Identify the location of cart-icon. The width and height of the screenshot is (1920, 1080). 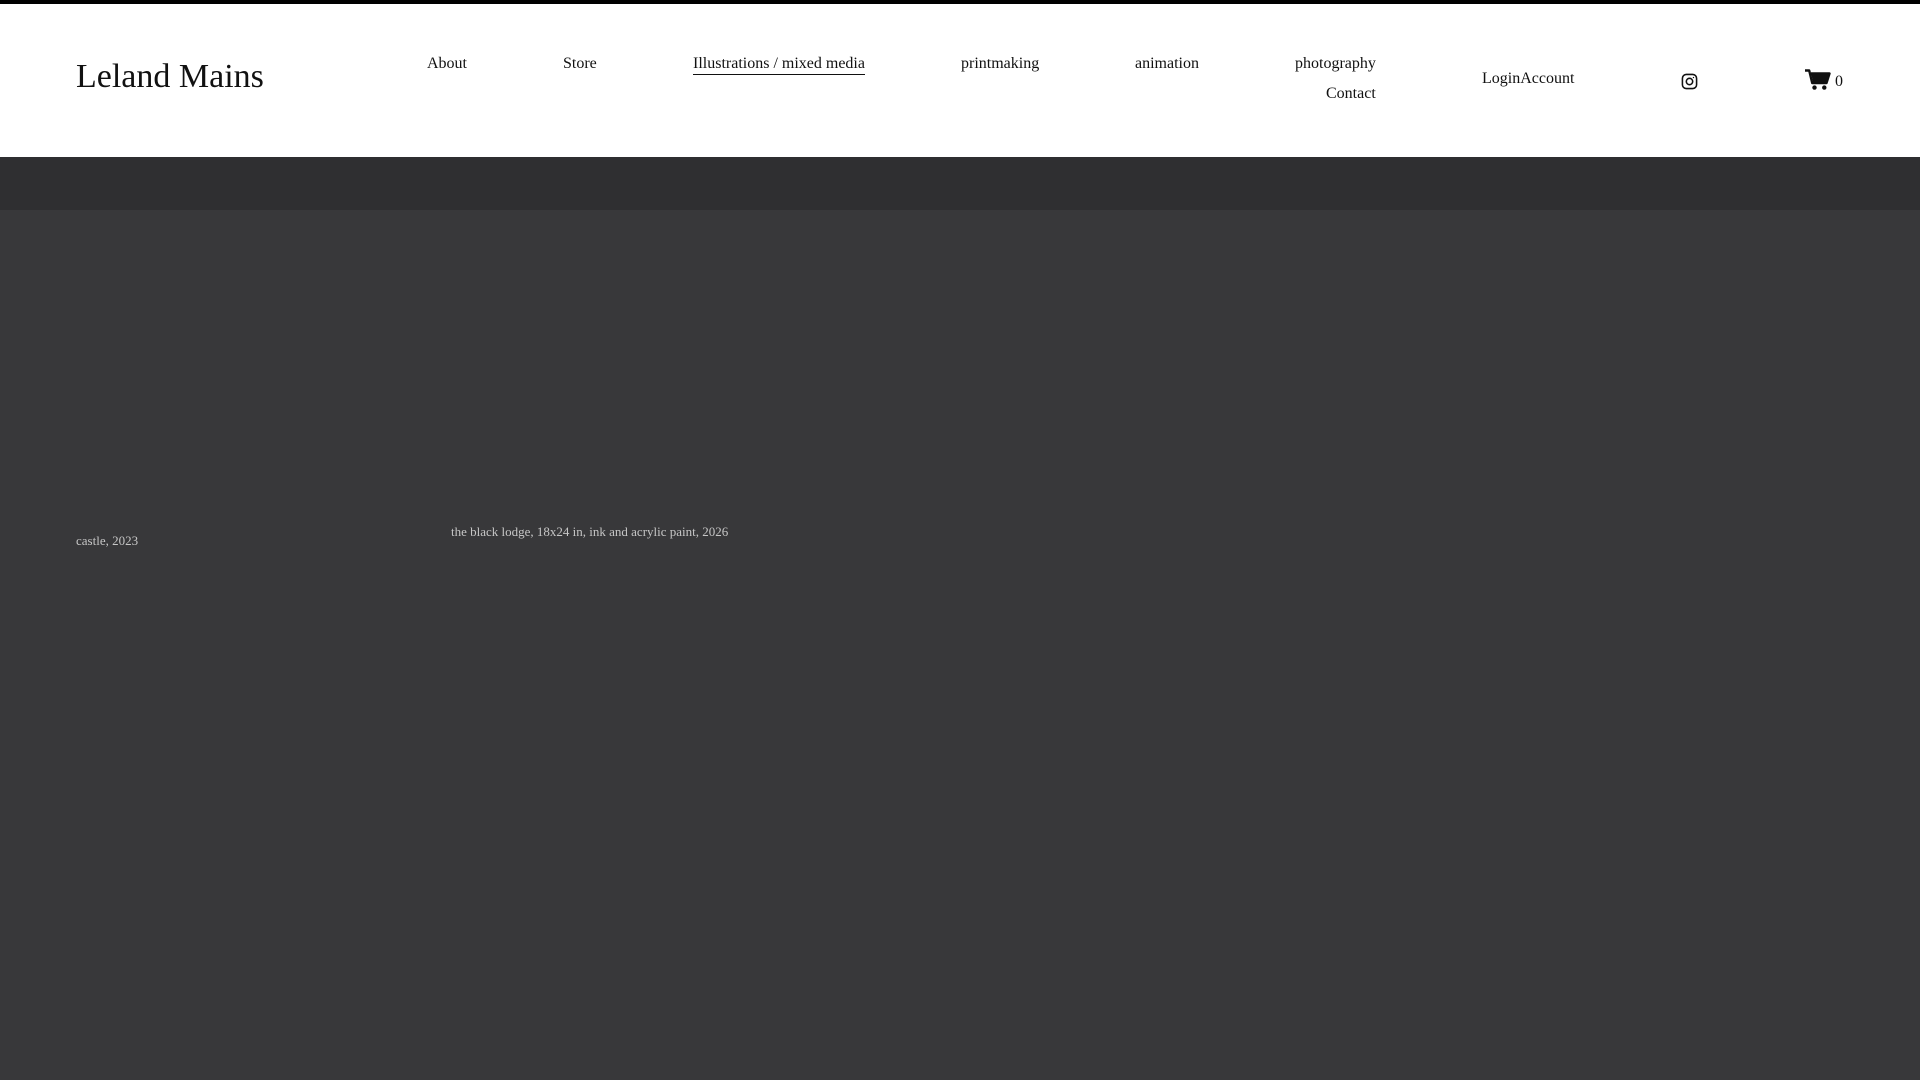
(1818, 82).